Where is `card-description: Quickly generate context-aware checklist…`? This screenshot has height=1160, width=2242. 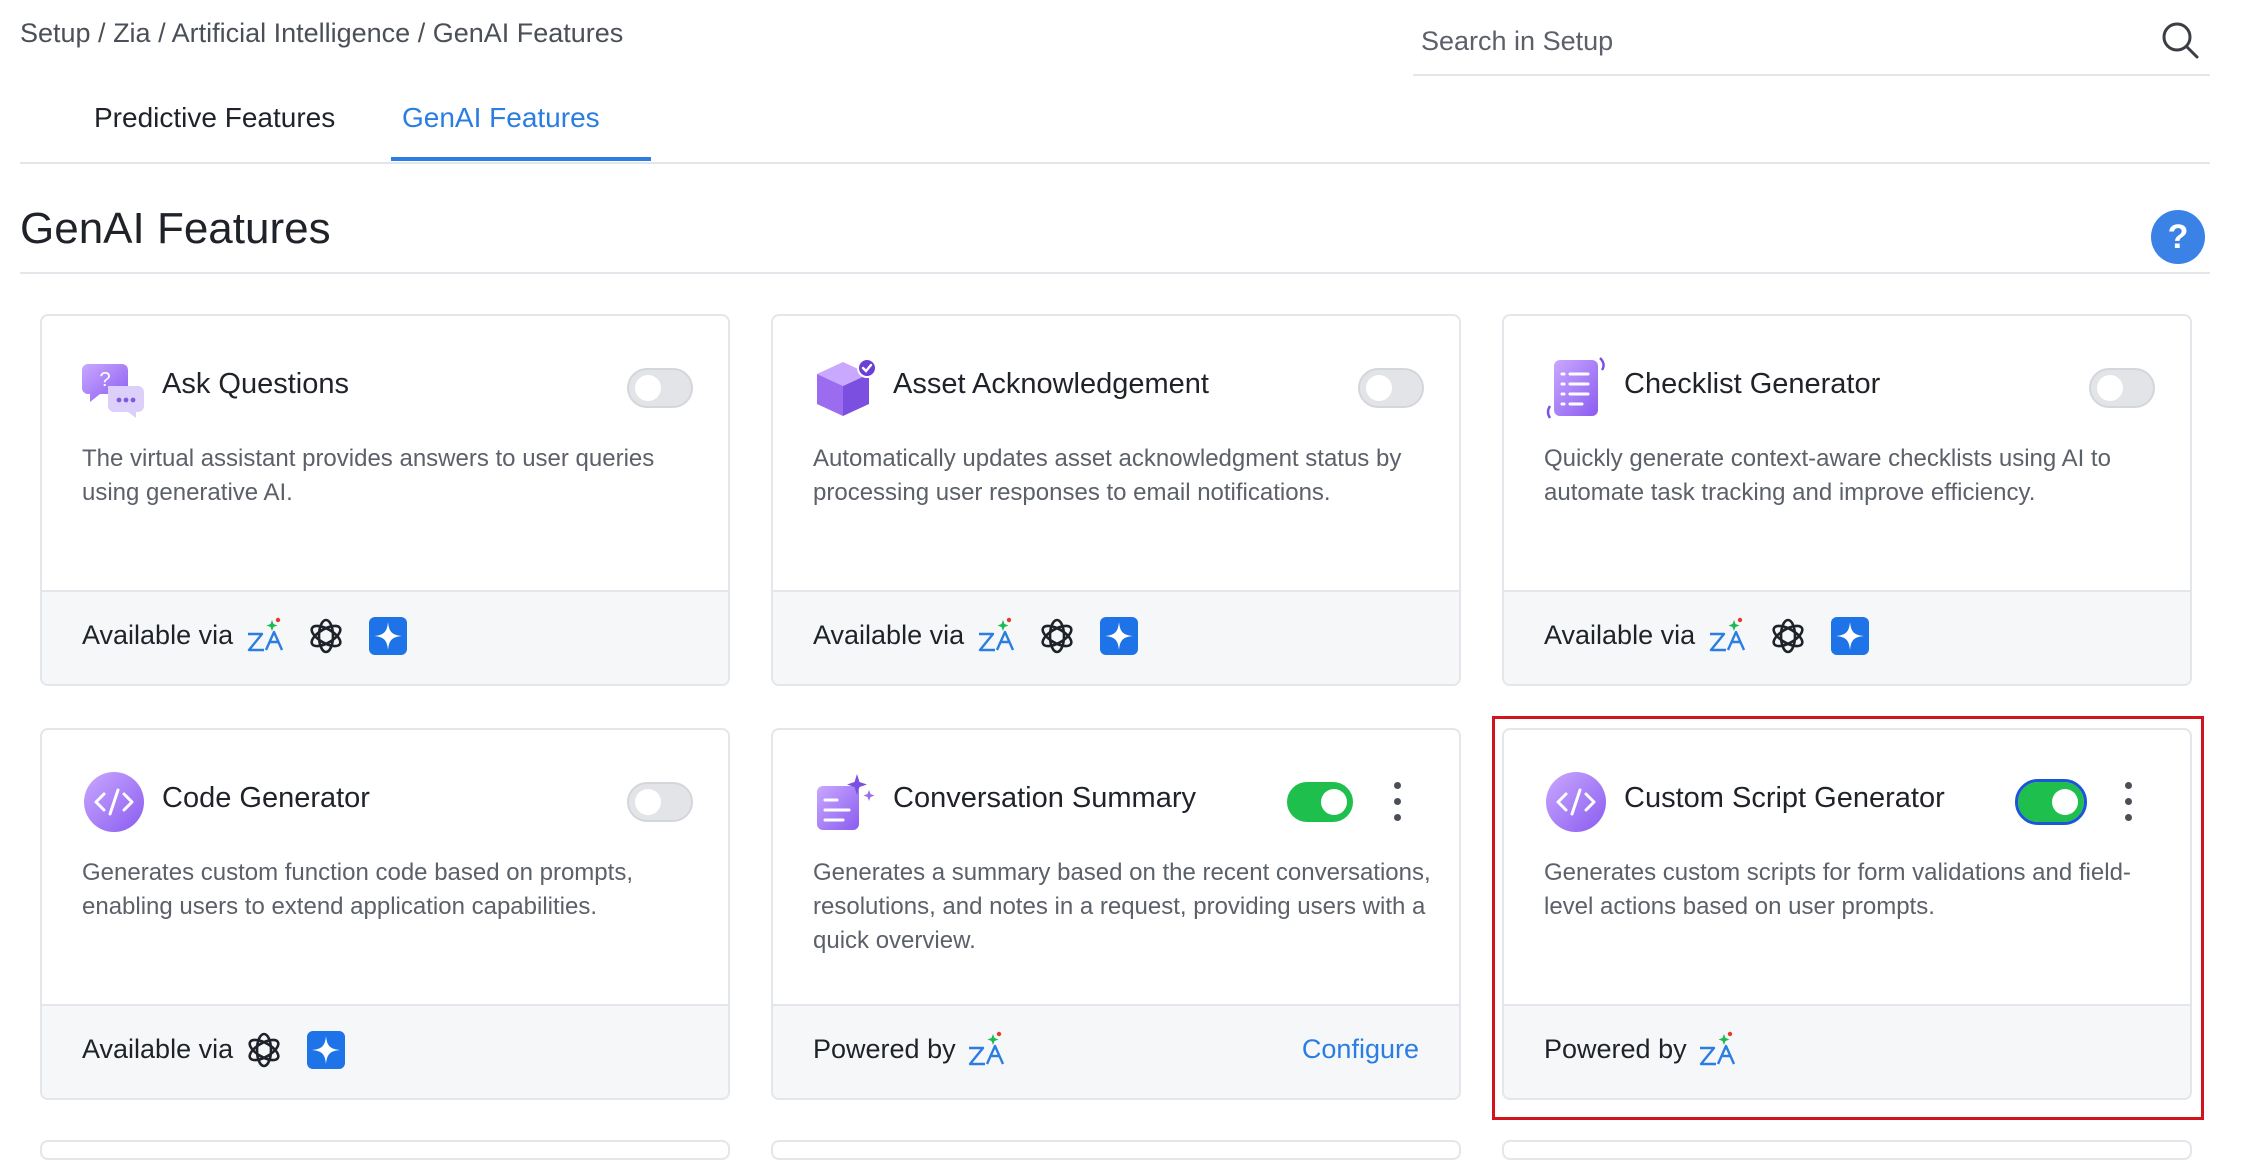 card-description: Quickly generate context-aware checklist… is located at coordinates (1827, 475).